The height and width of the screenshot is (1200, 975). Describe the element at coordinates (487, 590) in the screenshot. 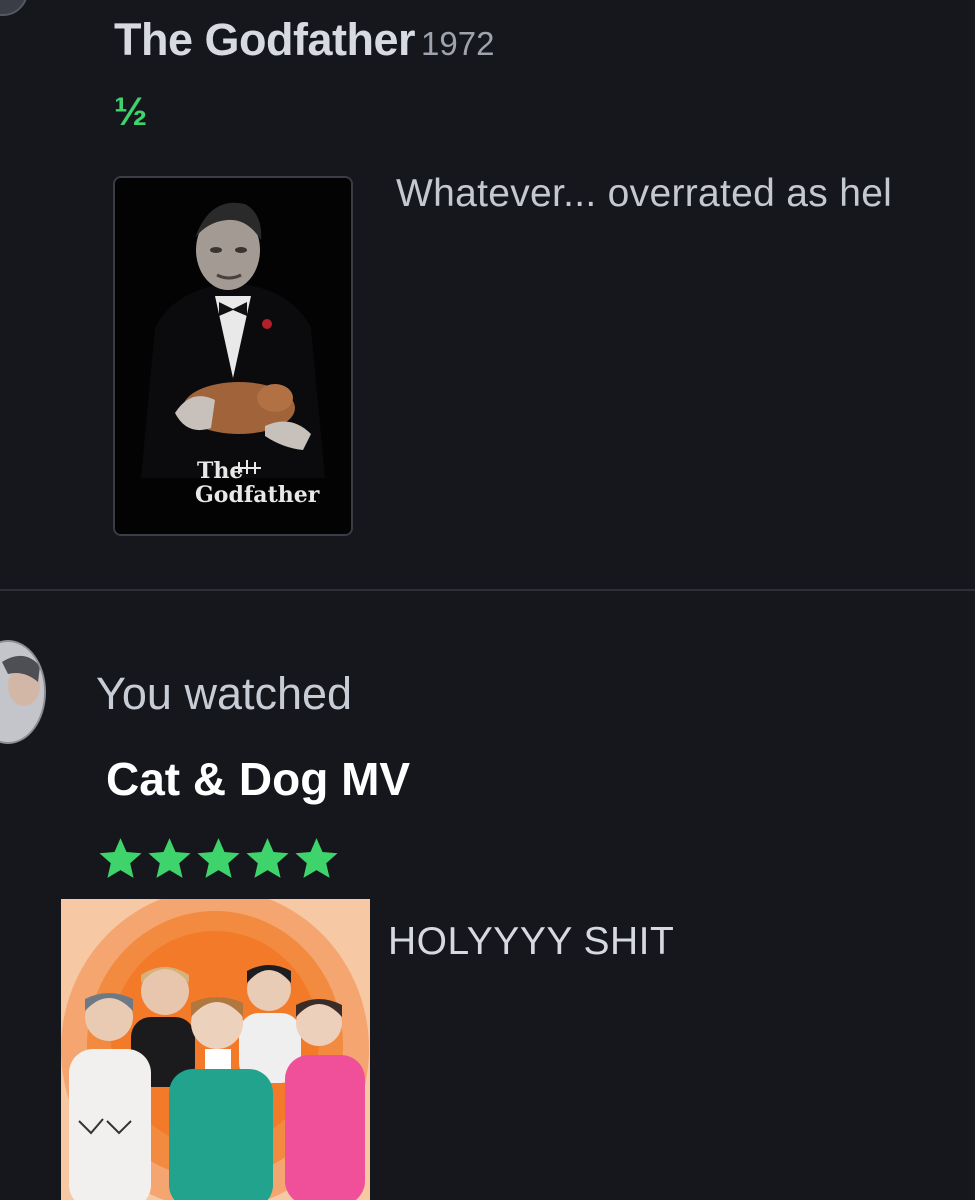

I see `divider` at that location.